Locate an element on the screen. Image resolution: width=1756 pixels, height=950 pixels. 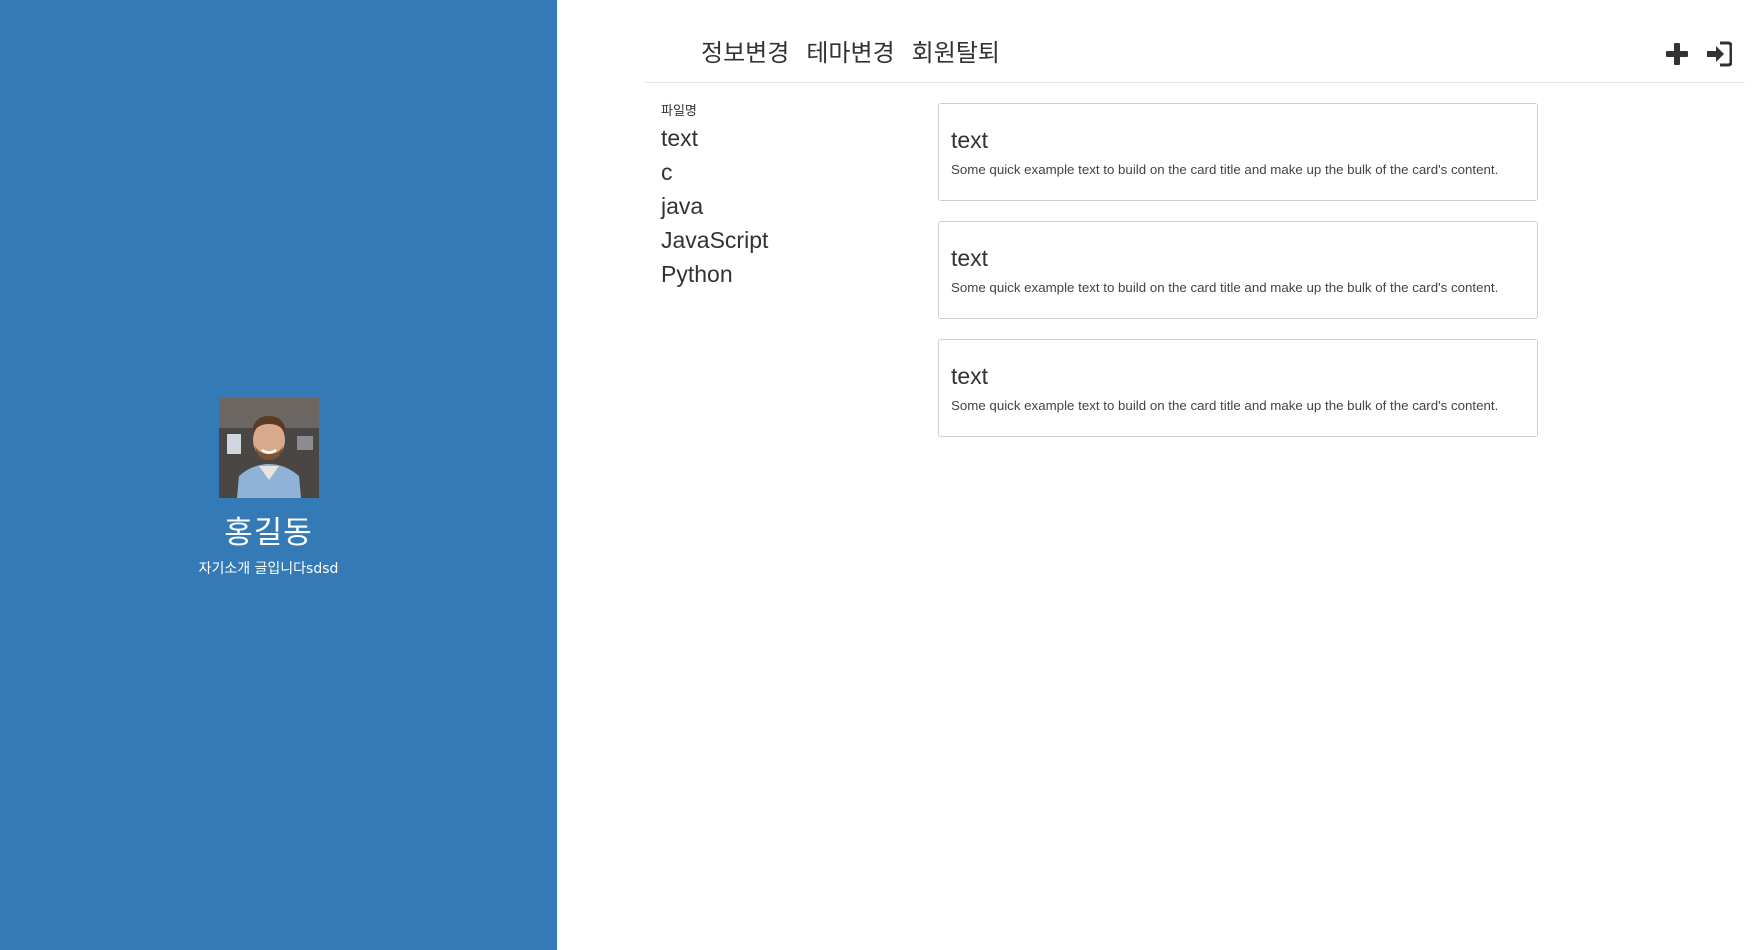
sign-in-icon is located at coordinates (1719, 54).